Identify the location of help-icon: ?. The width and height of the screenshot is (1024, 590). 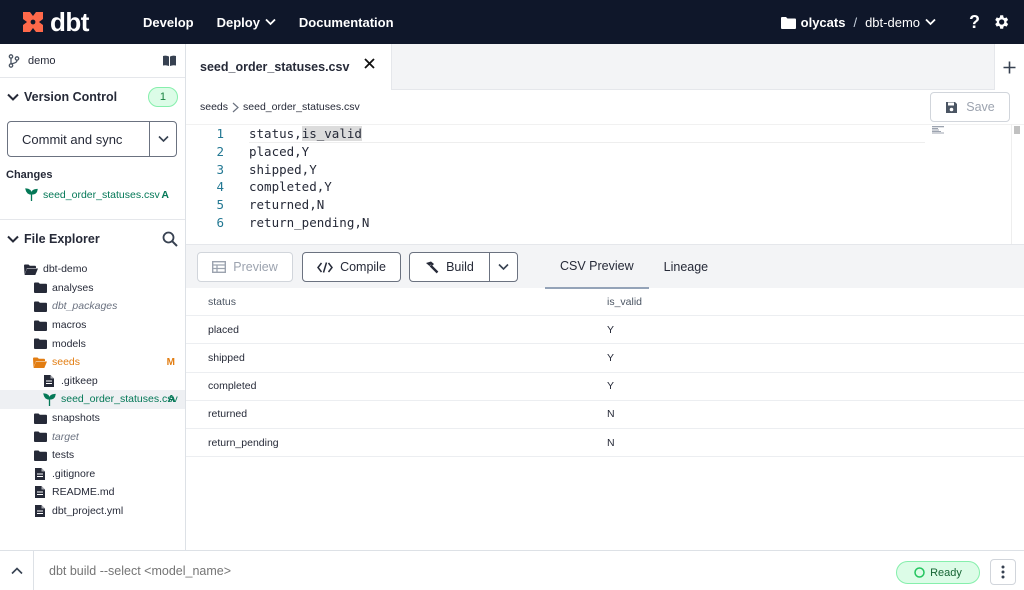
(974, 22).